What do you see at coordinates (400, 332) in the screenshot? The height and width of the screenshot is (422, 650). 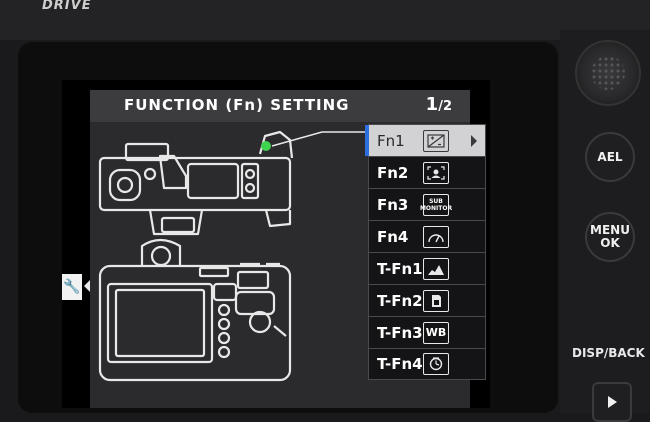 I see `menu-item-label: T-Fn3` at bounding box center [400, 332].